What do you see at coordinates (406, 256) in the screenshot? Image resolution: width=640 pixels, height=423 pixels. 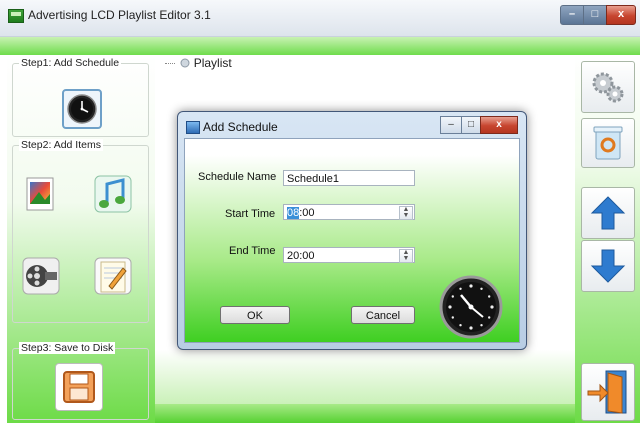 I see `end-time-spinner: ▲ ▼` at bounding box center [406, 256].